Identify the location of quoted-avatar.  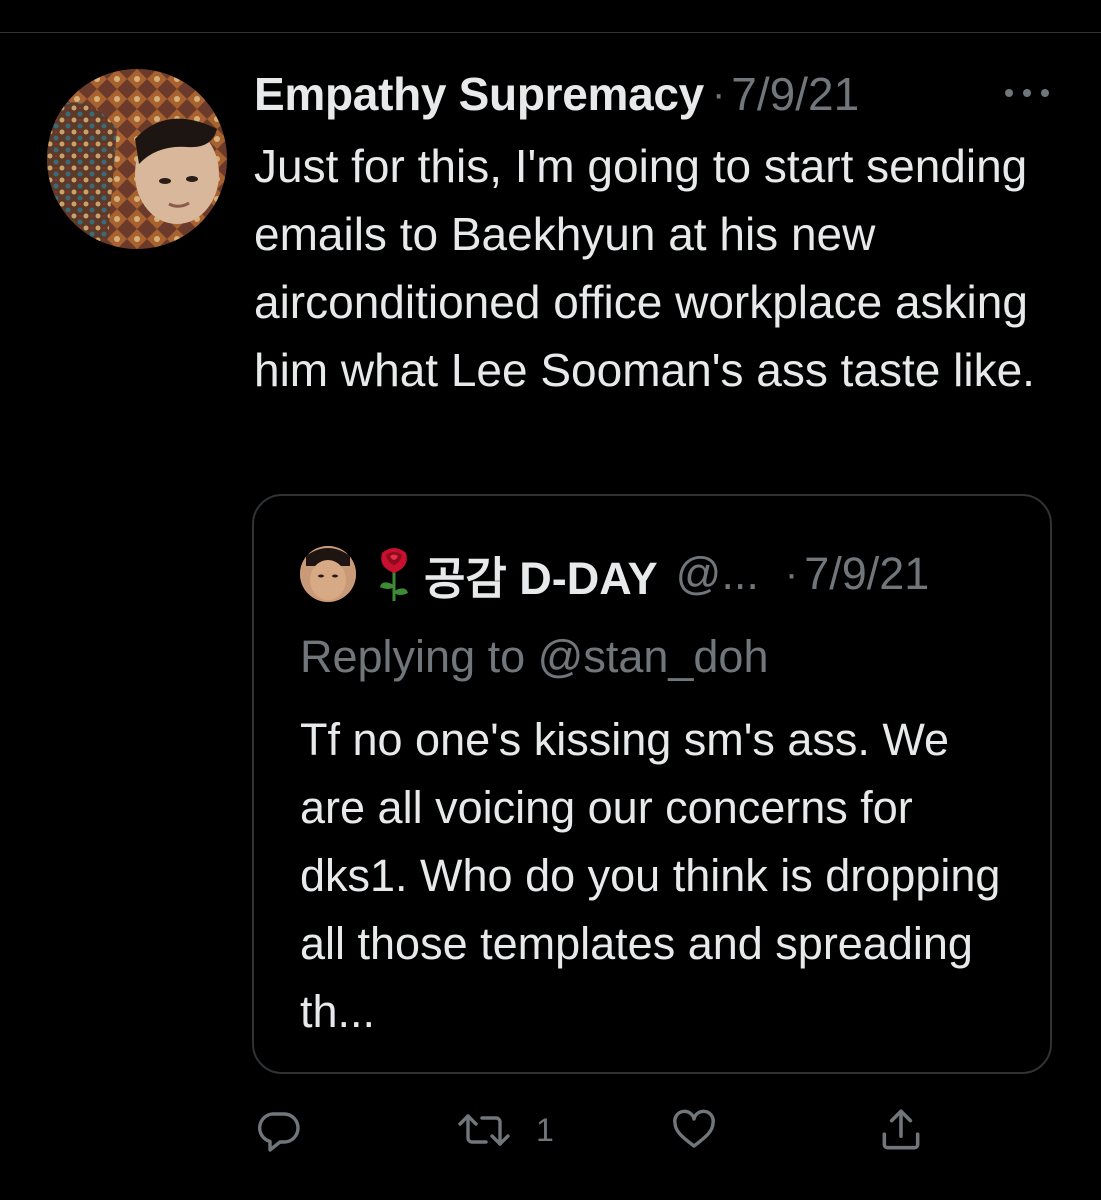
(328, 574).